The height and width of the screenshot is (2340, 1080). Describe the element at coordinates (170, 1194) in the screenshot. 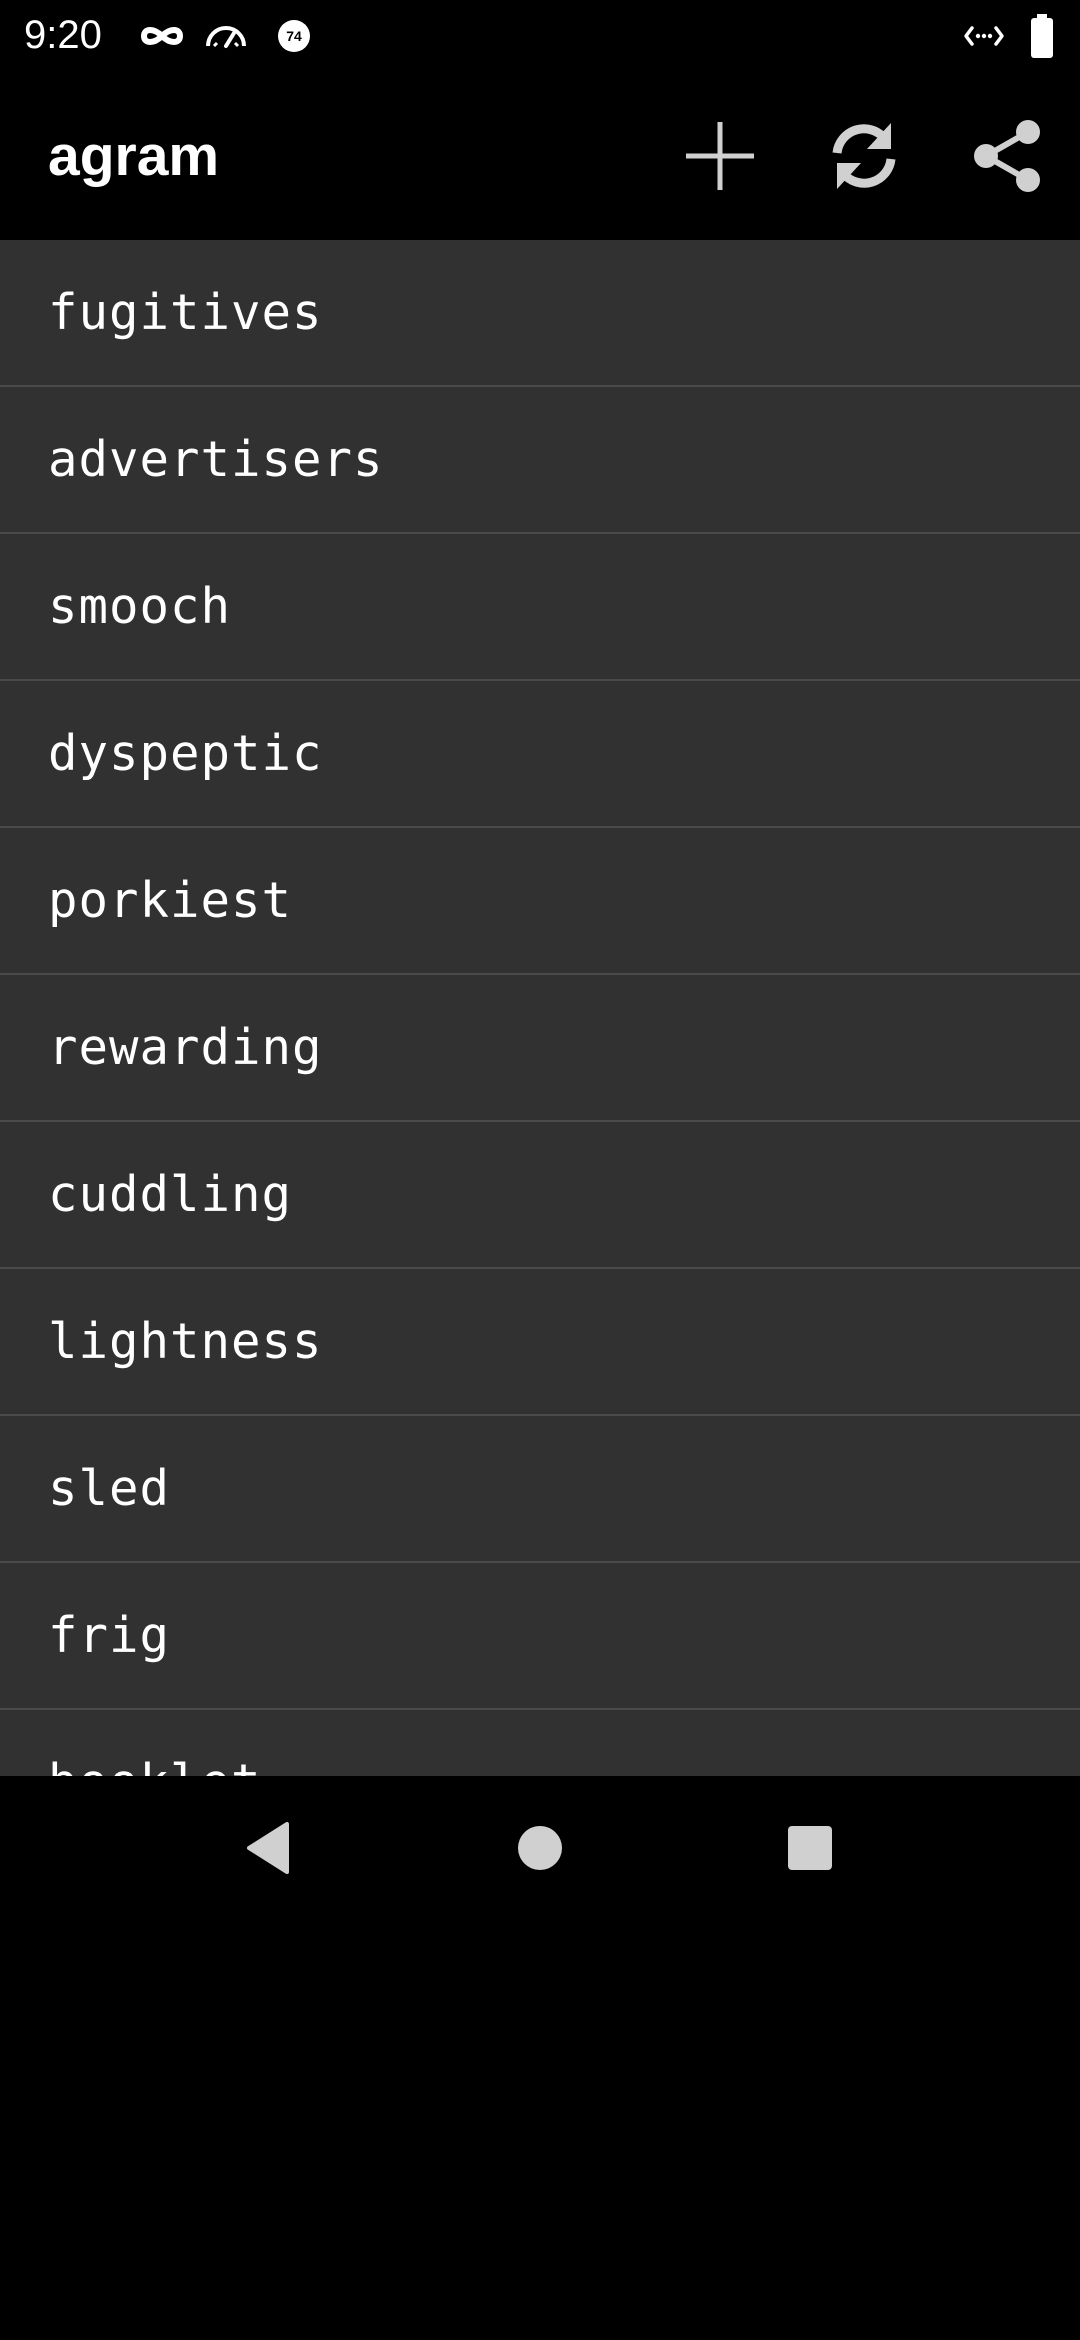

I see `word-text: cuddling` at that location.